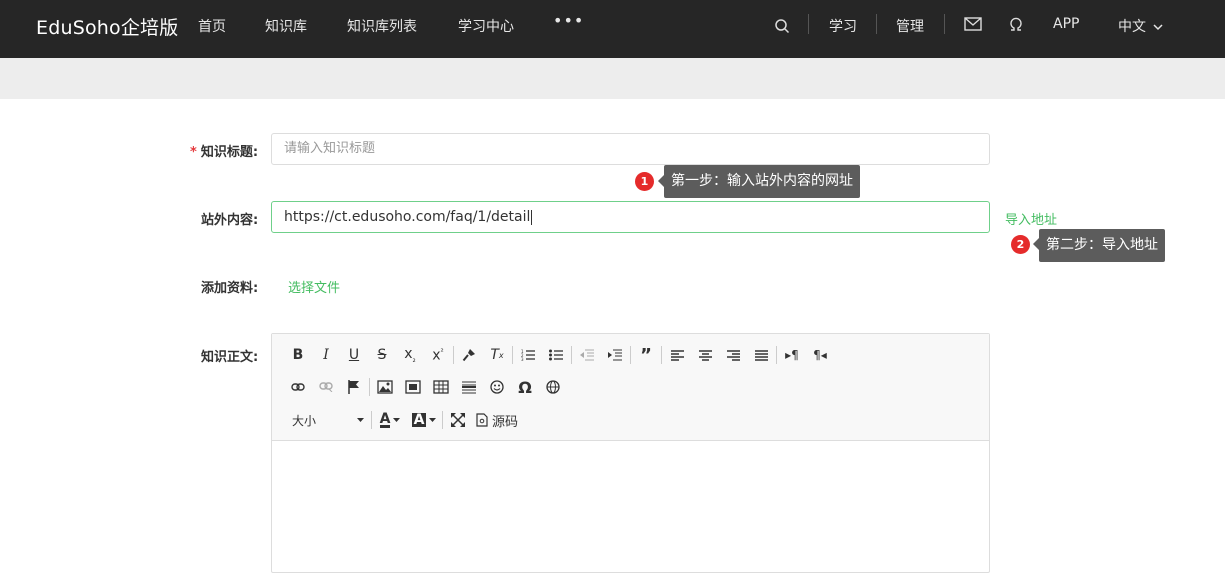 The height and width of the screenshot is (573, 1225). I want to click on external-url-value: https://ct.edusoho.com/faq/1/detail, so click(407, 217).